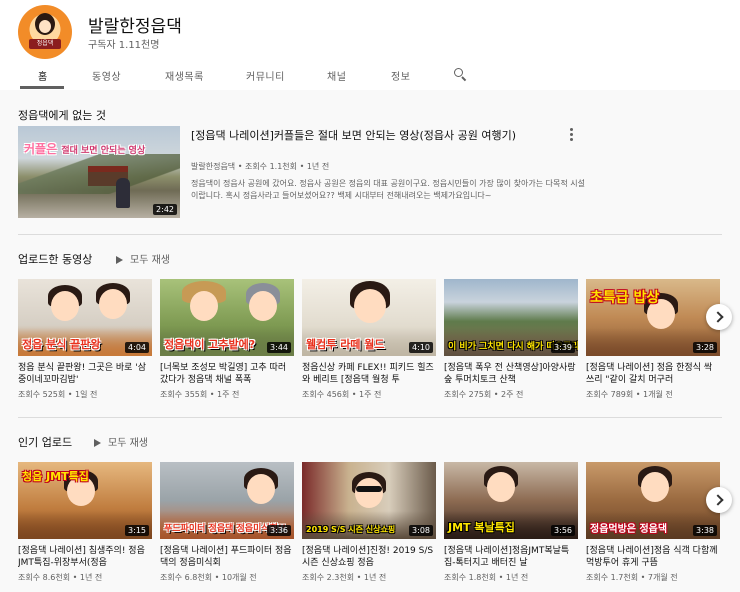 The image size is (740, 592). What do you see at coordinates (370, 77) in the screenshot?
I see `channel-tabs: 홈 동영상 재생목록 커뮤니티 채널 정보` at bounding box center [370, 77].